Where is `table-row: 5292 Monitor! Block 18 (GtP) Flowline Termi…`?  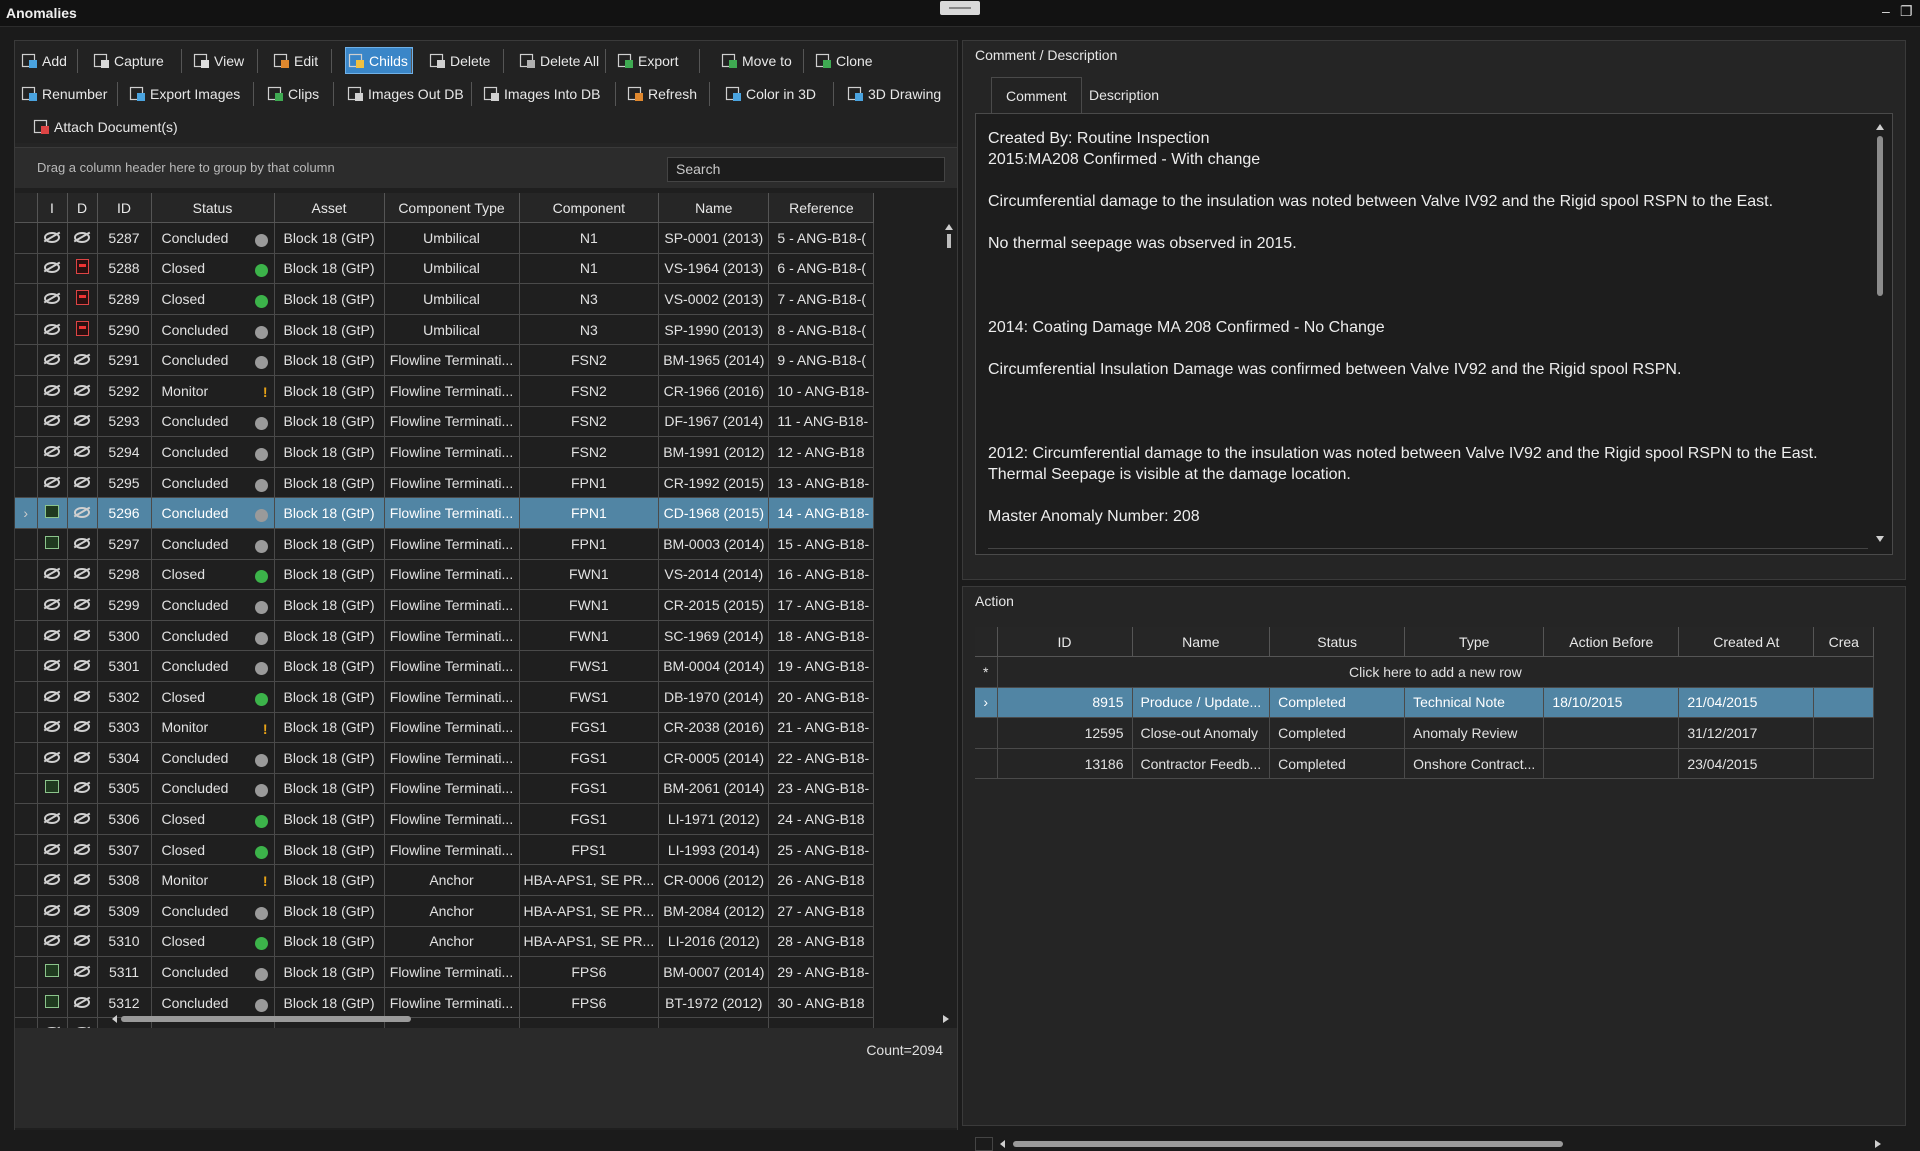 table-row: 5292 Monitor! Block 18 (GtP) Flowline Termi… is located at coordinates (445, 391).